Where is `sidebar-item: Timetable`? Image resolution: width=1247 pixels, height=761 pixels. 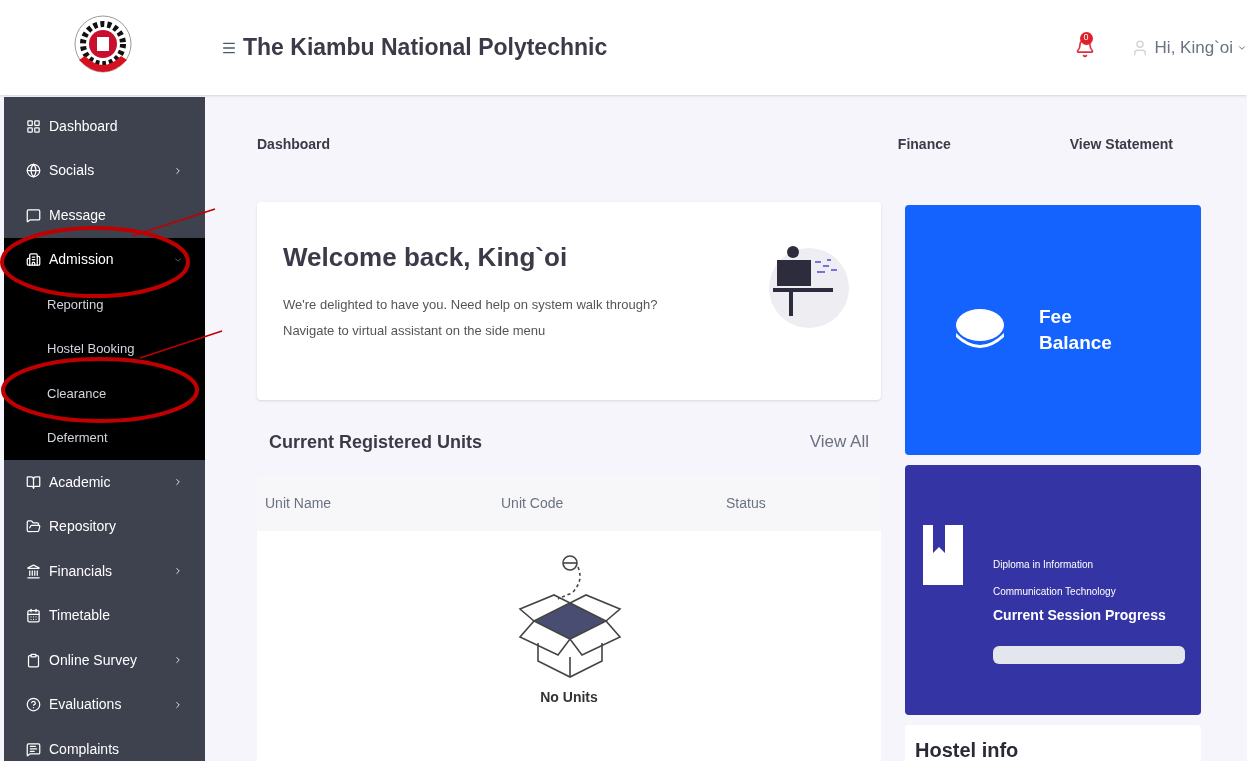
sidebar-item: Timetable is located at coordinates (104, 615).